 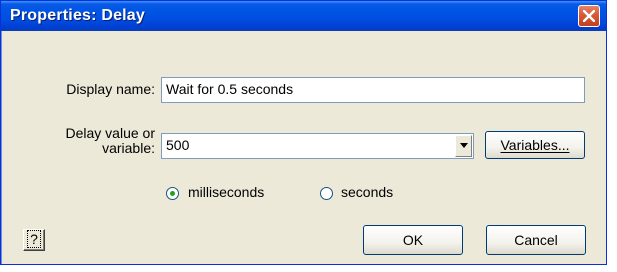 What do you see at coordinates (230, 89) in the screenshot?
I see `display-name-value: Wait for 0.5 seconds` at bounding box center [230, 89].